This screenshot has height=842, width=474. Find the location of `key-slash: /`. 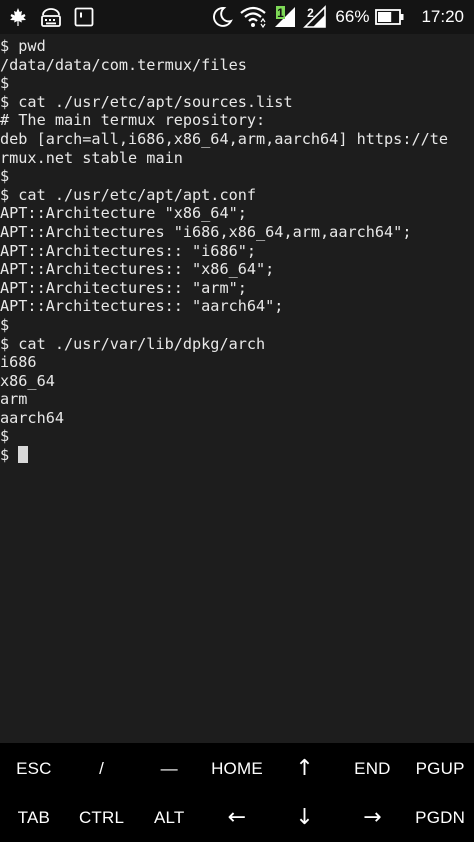

key-slash: / is located at coordinates (102, 768).